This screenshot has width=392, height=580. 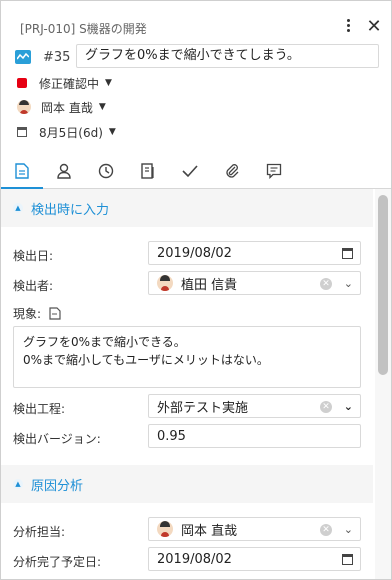 What do you see at coordinates (171, 436) in the screenshot?
I see `version-value: 0.95` at bounding box center [171, 436].